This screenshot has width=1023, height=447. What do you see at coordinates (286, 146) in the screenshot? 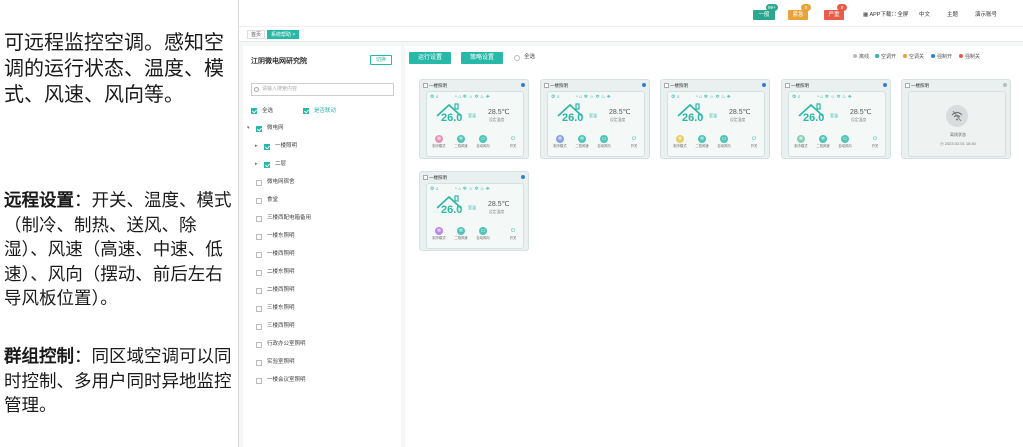
I see `tree-node-label: 一楼照明` at bounding box center [286, 146].